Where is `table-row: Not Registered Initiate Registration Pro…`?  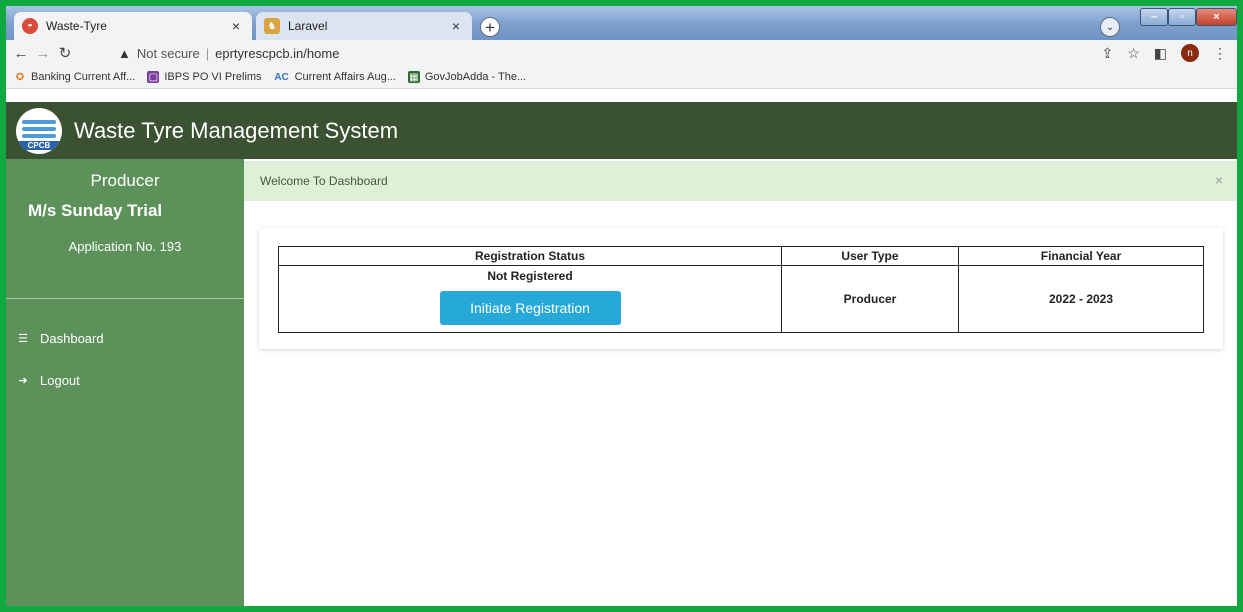
table-row: Not Registered Initiate Registration Pro… is located at coordinates (741, 299).